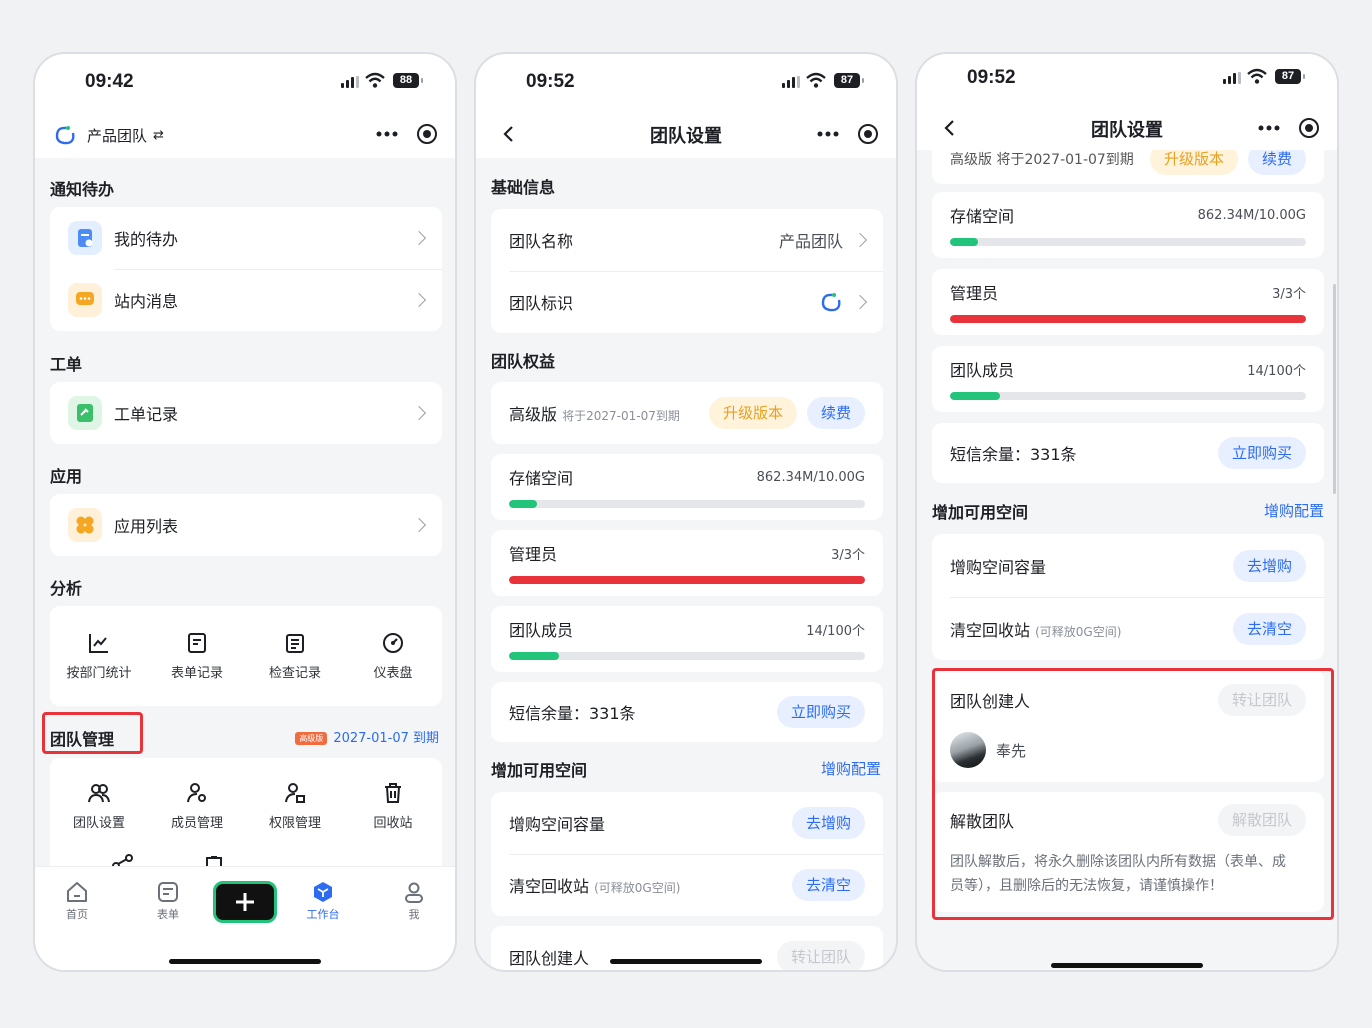 This screenshot has height=1028, width=1372. What do you see at coordinates (533, 554) in the screenshot?
I see `admin-label: 管理员` at bounding box center [533, 554].